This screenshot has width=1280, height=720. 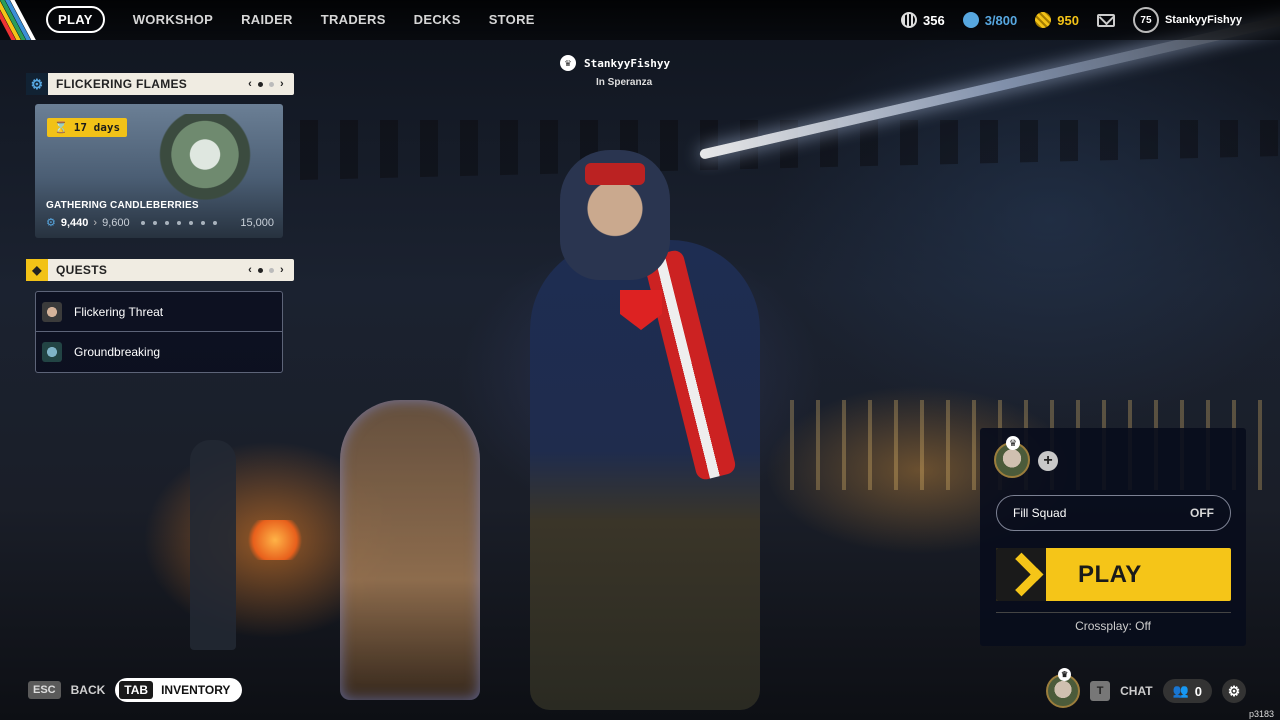 What do you see at coordinates (512, 19) in the screenshot?
I see `nav-store: STORE` at bounding box center [512, 19].